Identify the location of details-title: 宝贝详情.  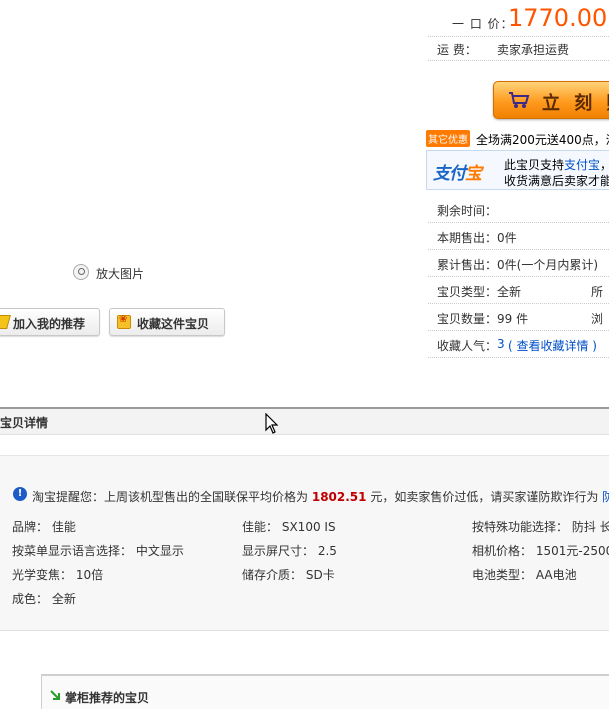
(24, 422).